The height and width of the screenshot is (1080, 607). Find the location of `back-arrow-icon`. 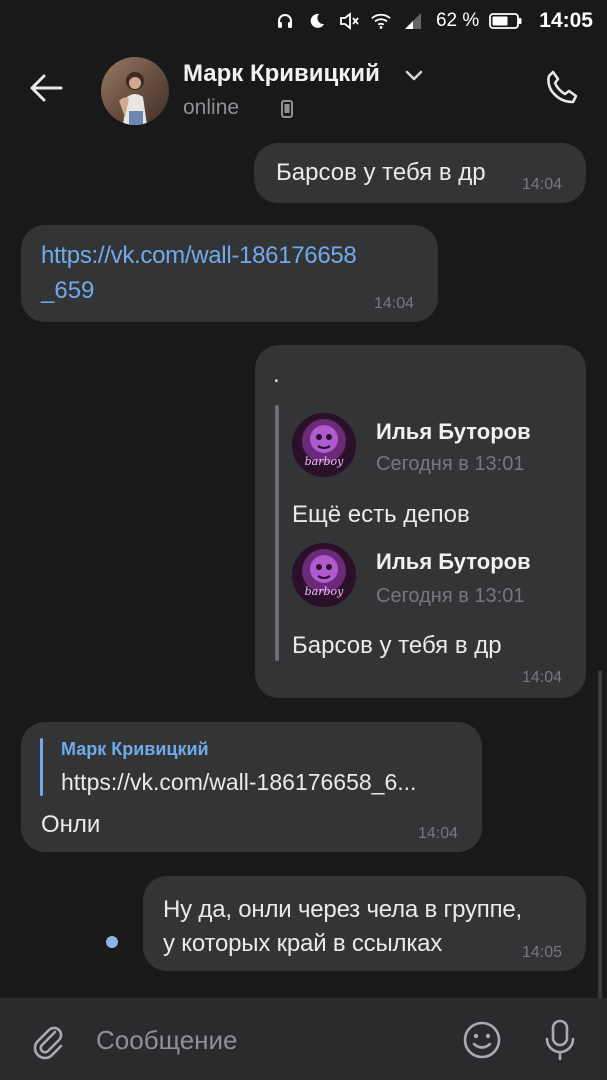

back-arrow-icon is located at coordinates (46, 88).